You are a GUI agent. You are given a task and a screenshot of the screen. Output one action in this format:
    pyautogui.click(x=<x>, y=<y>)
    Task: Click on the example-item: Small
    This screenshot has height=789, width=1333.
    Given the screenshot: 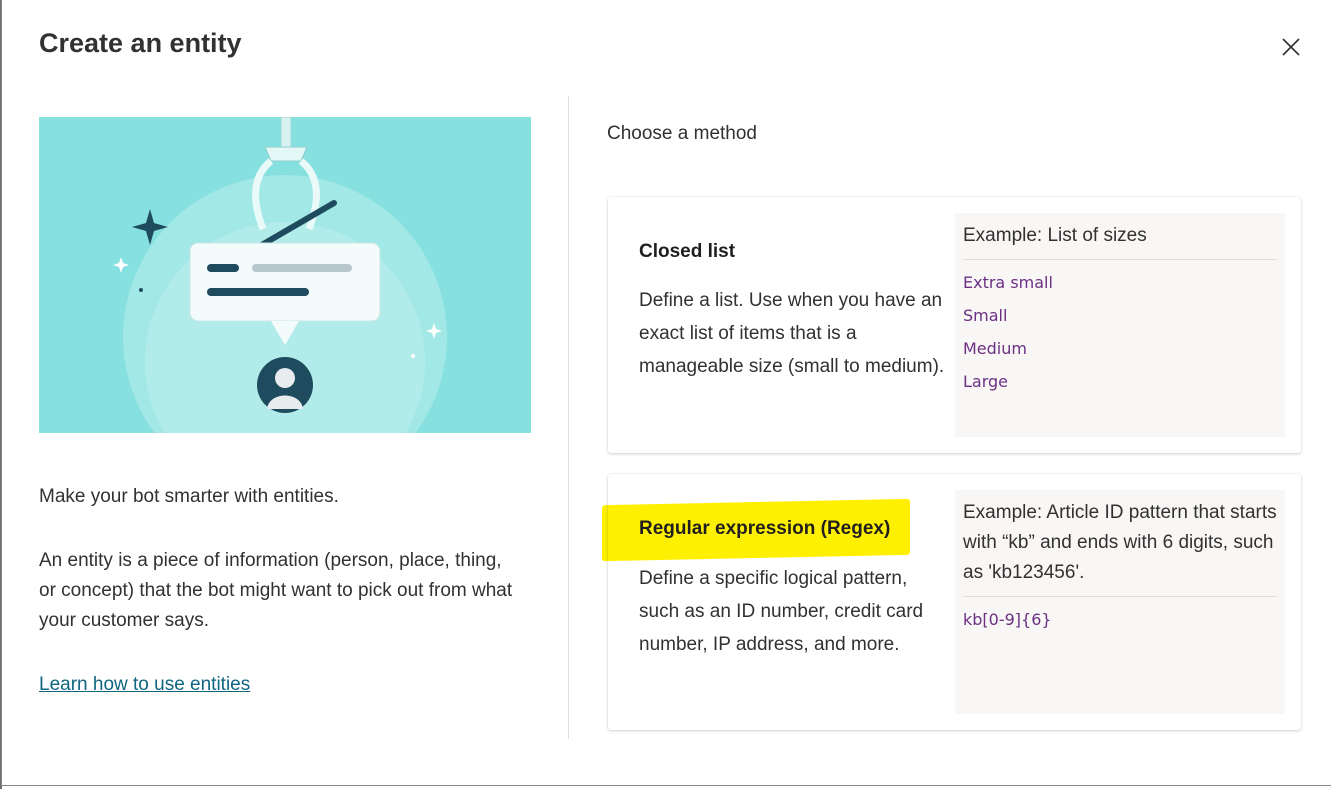 What is the action you would take?
    pyautogui.click(x=985, y=315)
    